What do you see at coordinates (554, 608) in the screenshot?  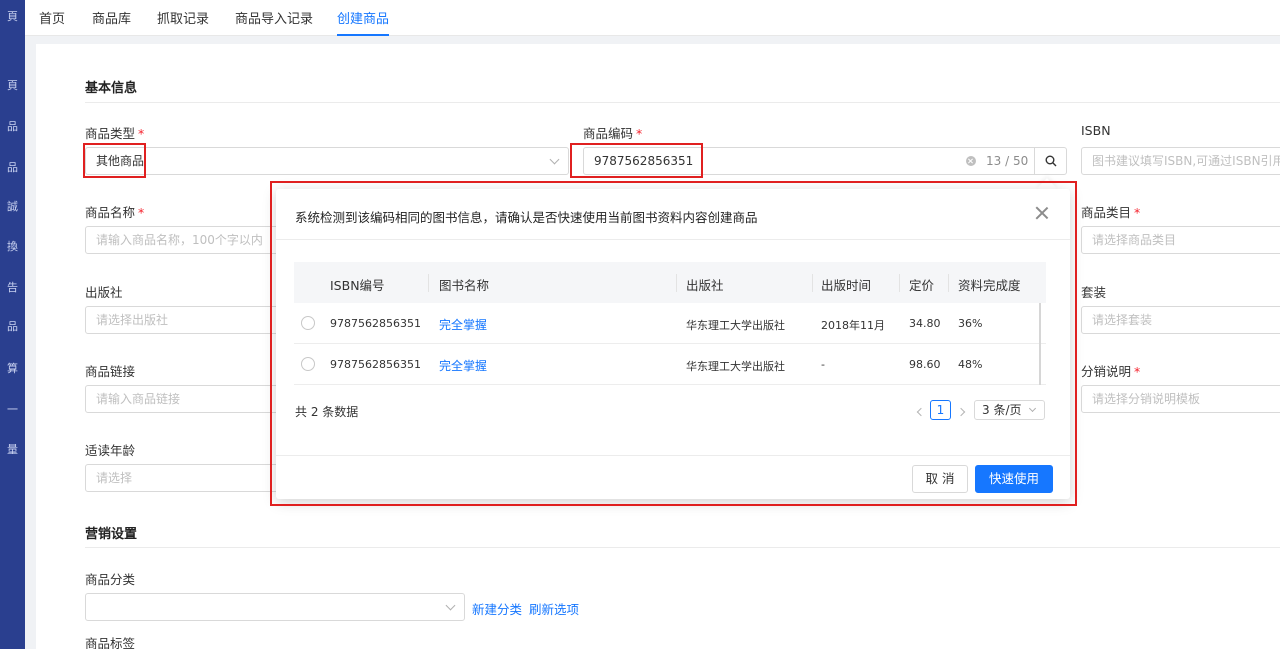 I see `refresh-options-link: 刷新选项` at bounding box center [554, 608].